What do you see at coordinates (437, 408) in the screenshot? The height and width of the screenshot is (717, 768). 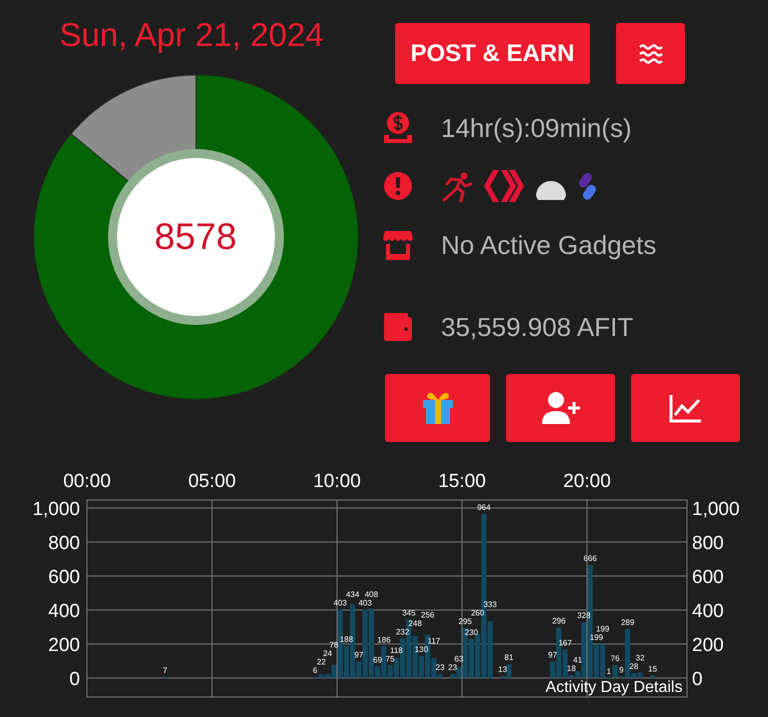 I see `gift-button` at bounding box center [437, 408].